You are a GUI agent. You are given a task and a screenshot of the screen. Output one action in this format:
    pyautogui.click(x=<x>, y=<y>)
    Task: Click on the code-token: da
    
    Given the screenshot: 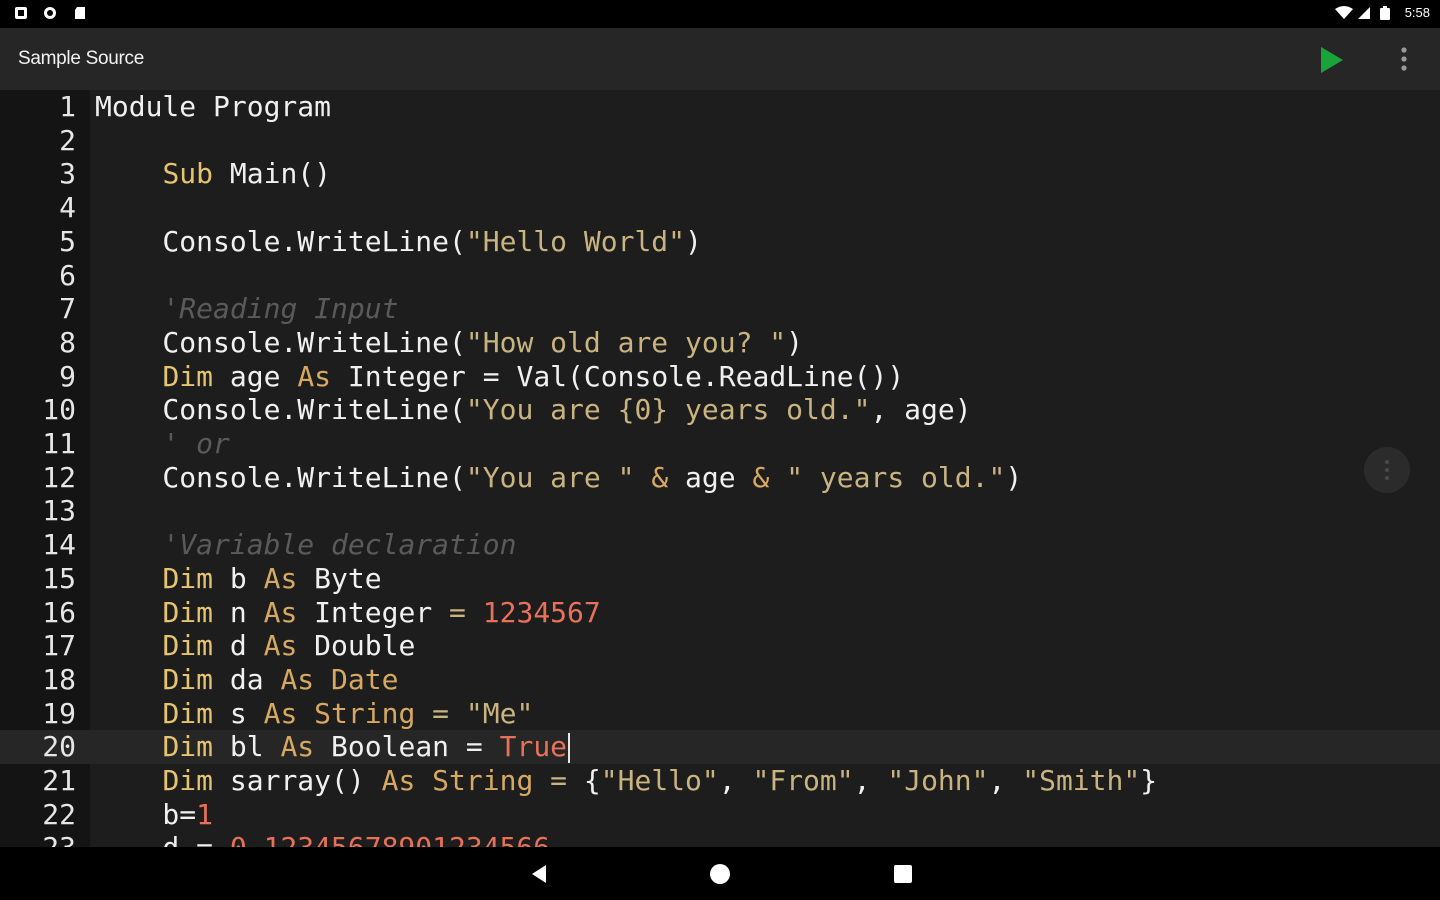 What is the action you would take?
    pyautogui.click(x=247, y=679)
    